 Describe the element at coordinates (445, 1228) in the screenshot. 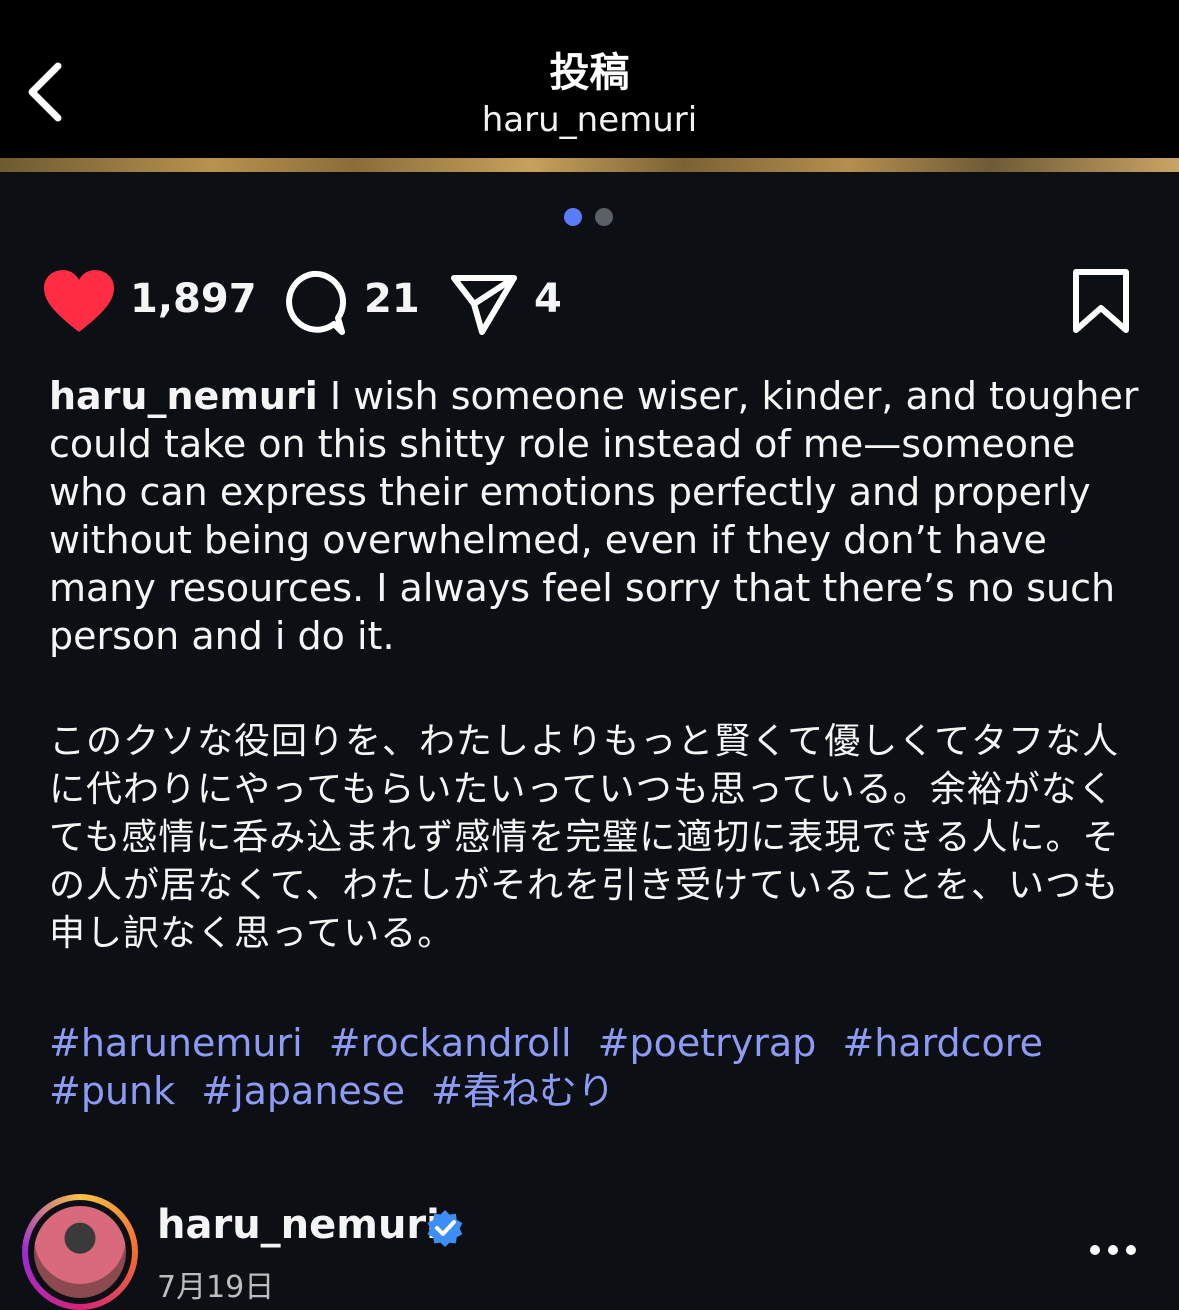

I see `verified-icon` at that location.